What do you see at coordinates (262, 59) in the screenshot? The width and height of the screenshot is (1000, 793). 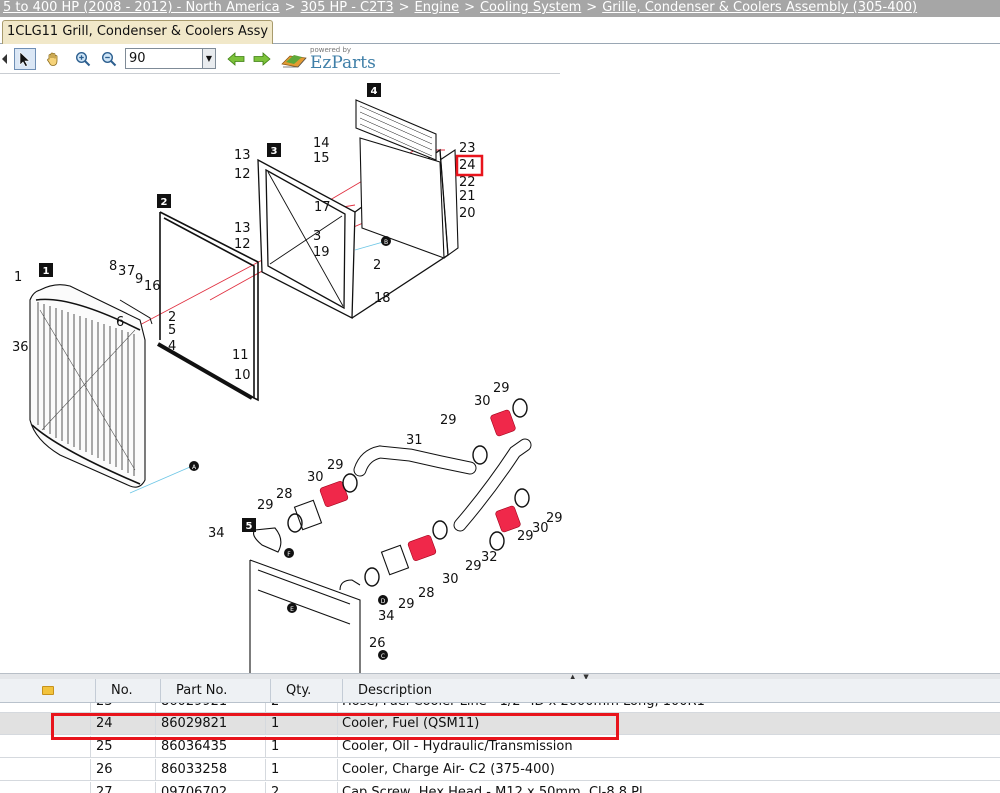 I see `forward-arrow-icon` at bounding box center [262, 59].